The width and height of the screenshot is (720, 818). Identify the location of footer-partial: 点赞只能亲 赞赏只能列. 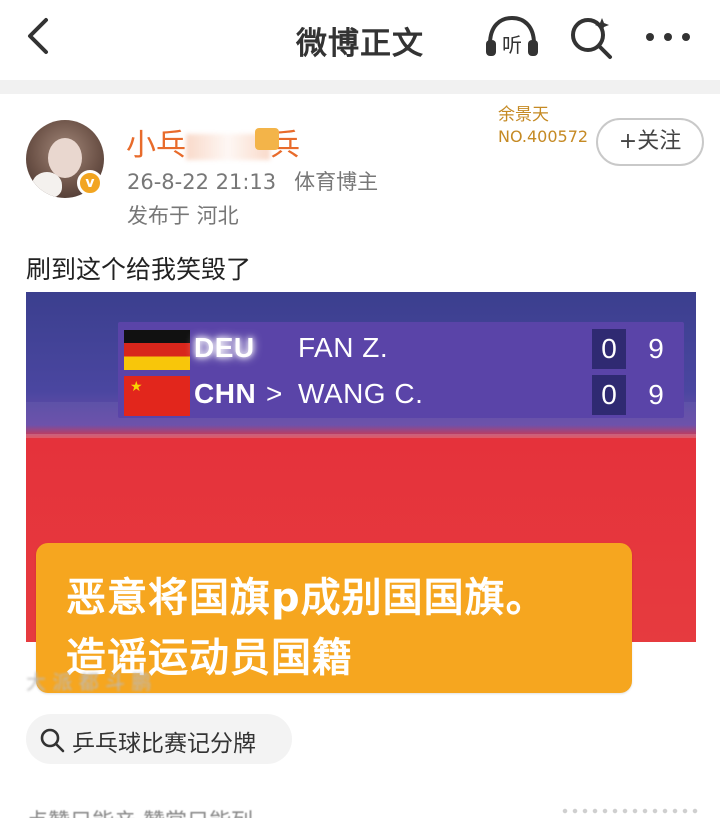
(360, 807).